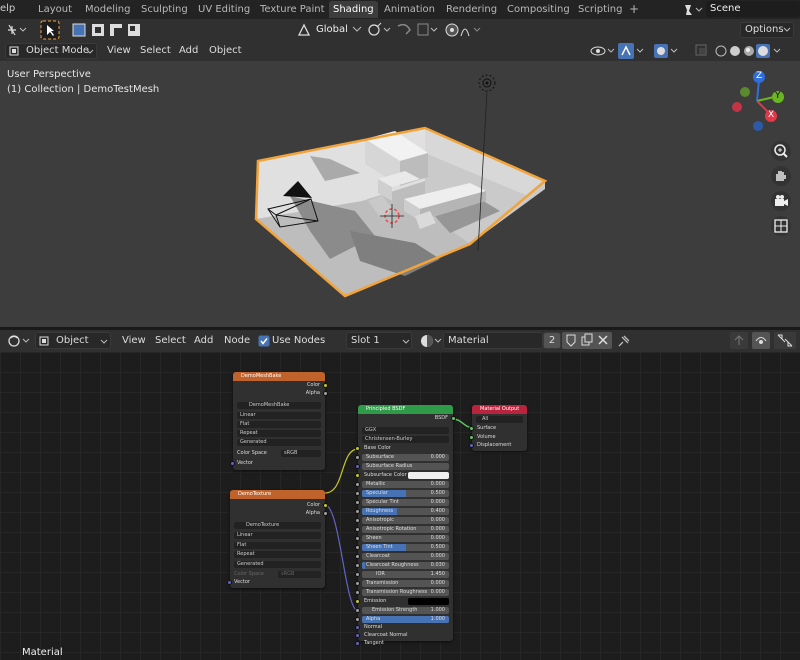  What do you see at coordinates (279, 415) in the screenshot?
I see `interpolation-dropdown: Linear` at bounding box center [279, 415].